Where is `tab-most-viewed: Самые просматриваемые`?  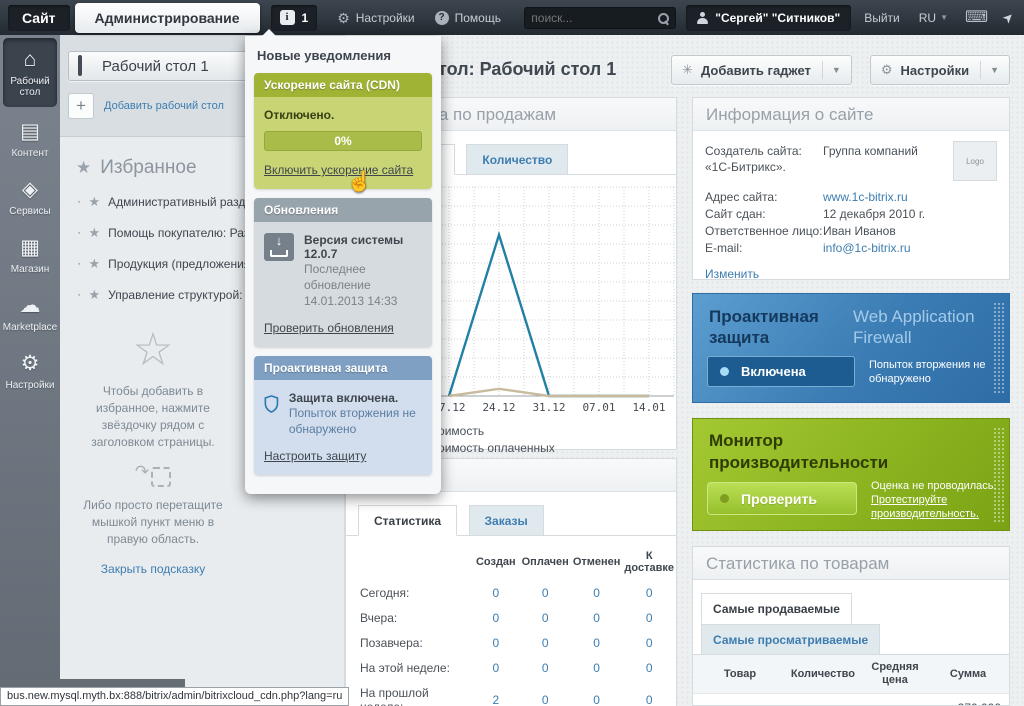 tab-most-viewed: Самые просматриваемые is located at coordinates (791, 639).